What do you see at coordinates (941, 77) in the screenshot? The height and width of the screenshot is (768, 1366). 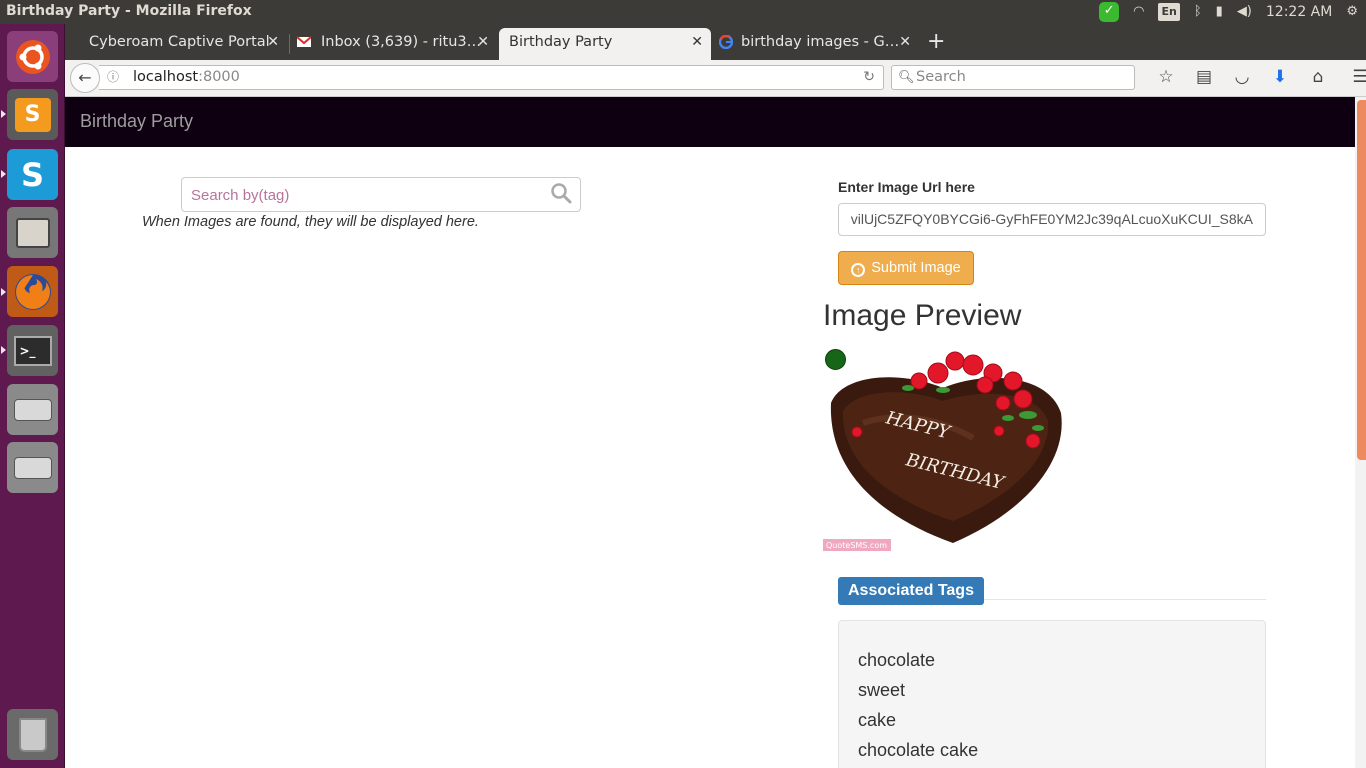 I see `browser-search-placeholder: Search` at bounding box center [941, 77].